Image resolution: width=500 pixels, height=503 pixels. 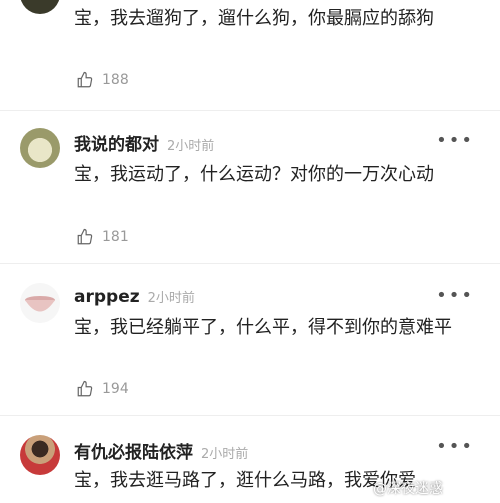 What do you see at coordinates (161, 450) in the screenshot?
I see `username: 有仇必报陆依萍 2小时前` at bounding box center [161, 450].